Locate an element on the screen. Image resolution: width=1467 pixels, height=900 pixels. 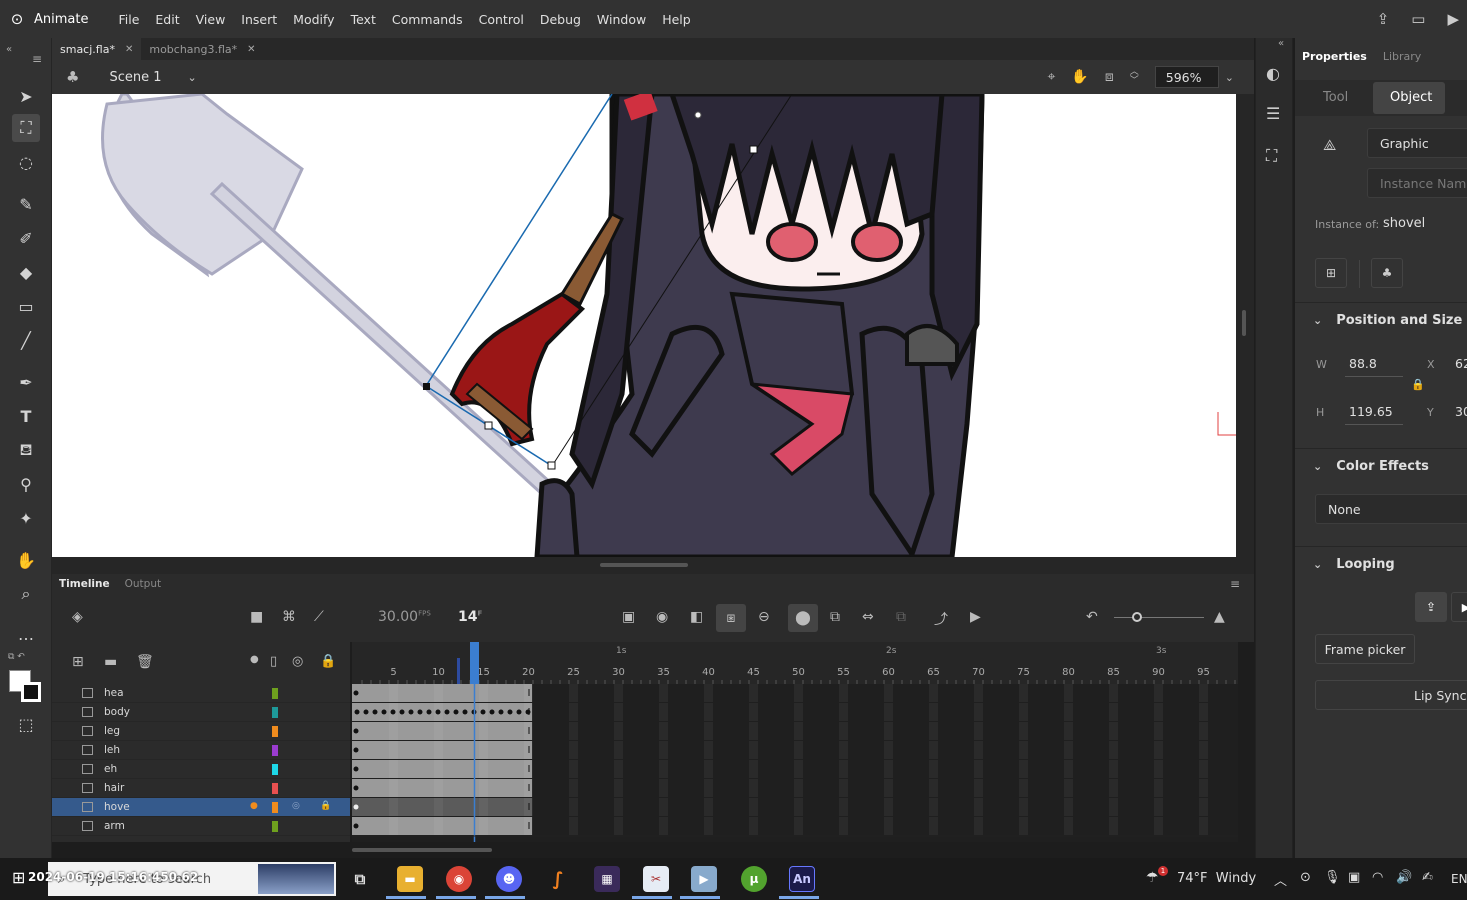
instance-name-input: Instance Name is located at coordinates (1417, 183).